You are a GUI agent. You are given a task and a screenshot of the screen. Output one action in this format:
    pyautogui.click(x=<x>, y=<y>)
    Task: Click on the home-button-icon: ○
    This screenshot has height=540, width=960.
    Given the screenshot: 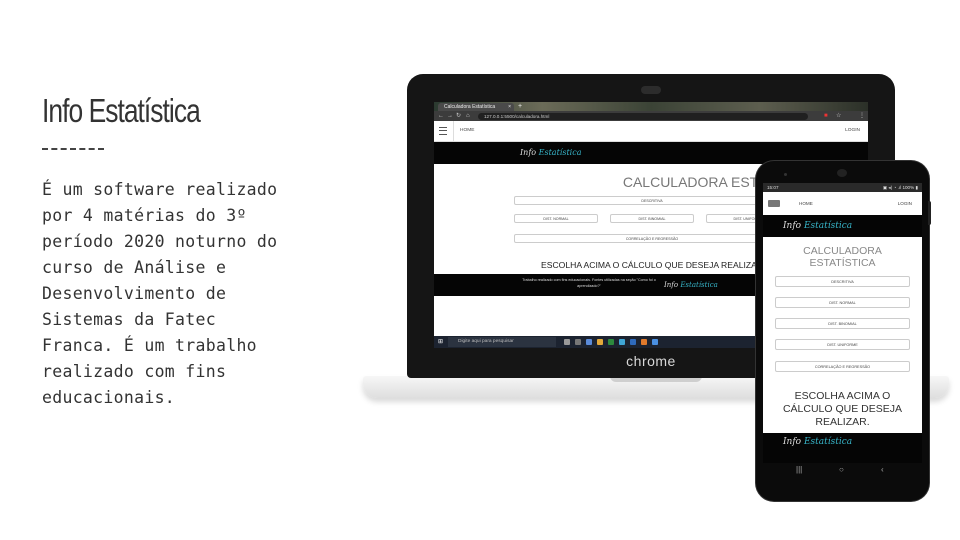 What is the action you would take?
    pyautogui.click(x=841, y=470)
    